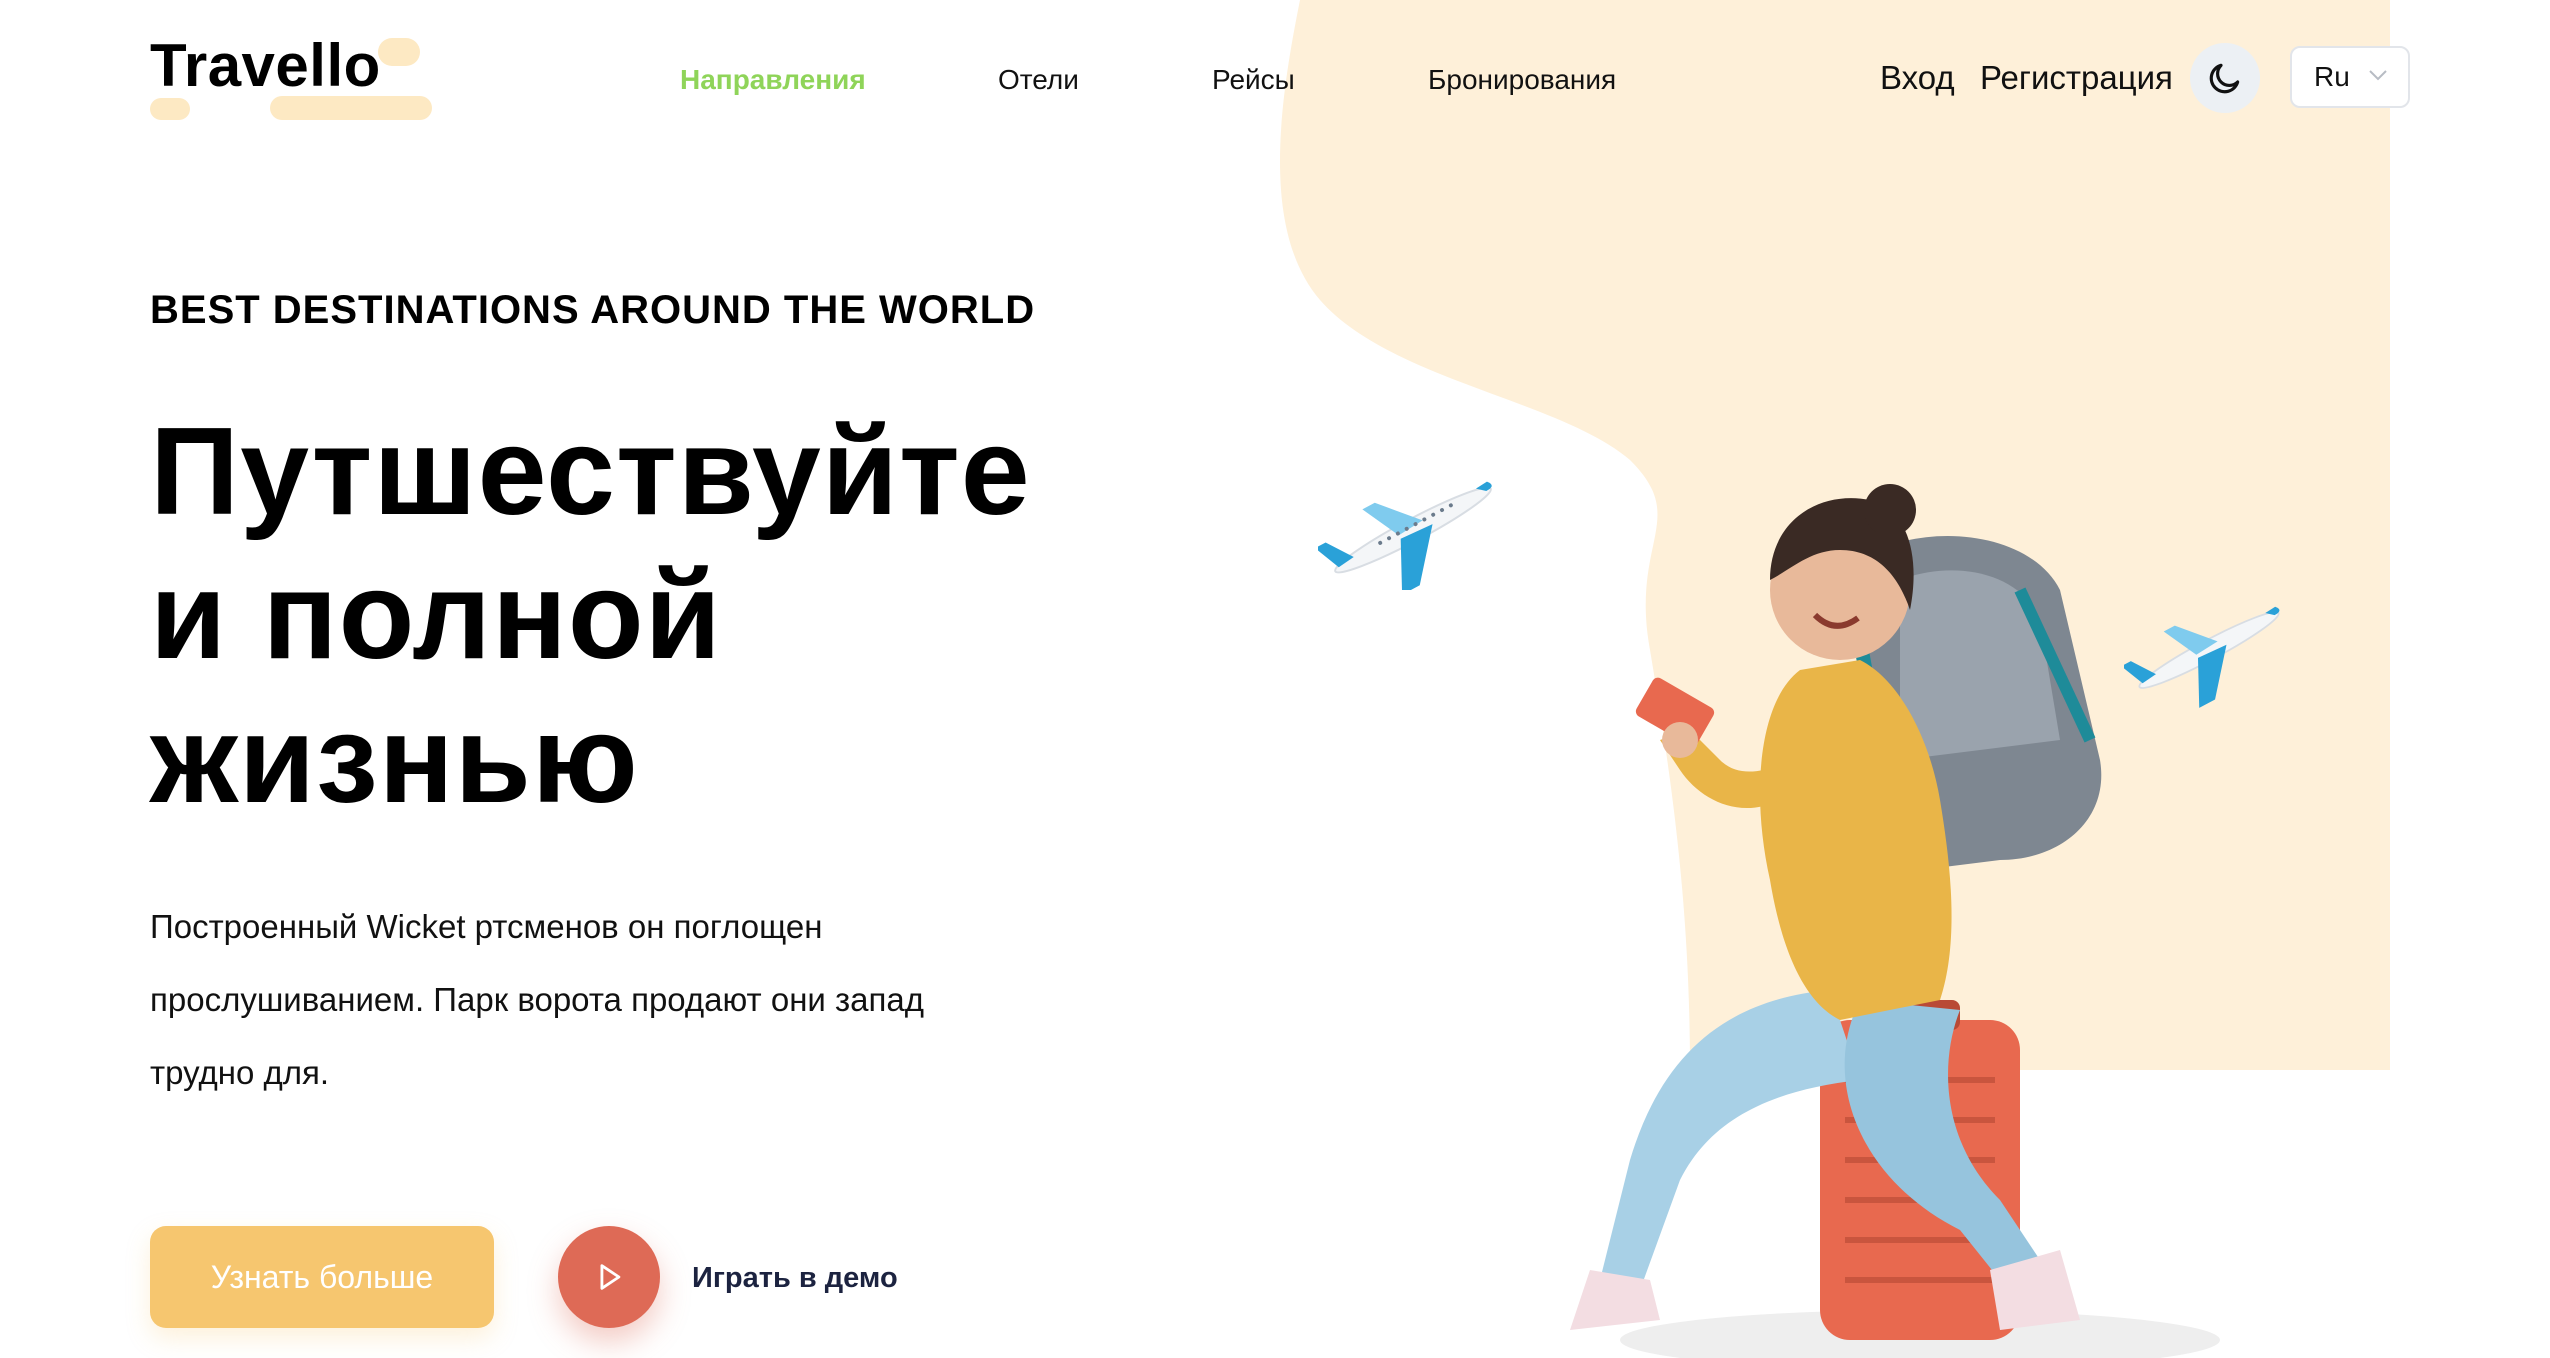 The height and width of the screenshot is (1358, 2550). I want to click on play-demo-label: Играть в демо, so click(795, 1278).